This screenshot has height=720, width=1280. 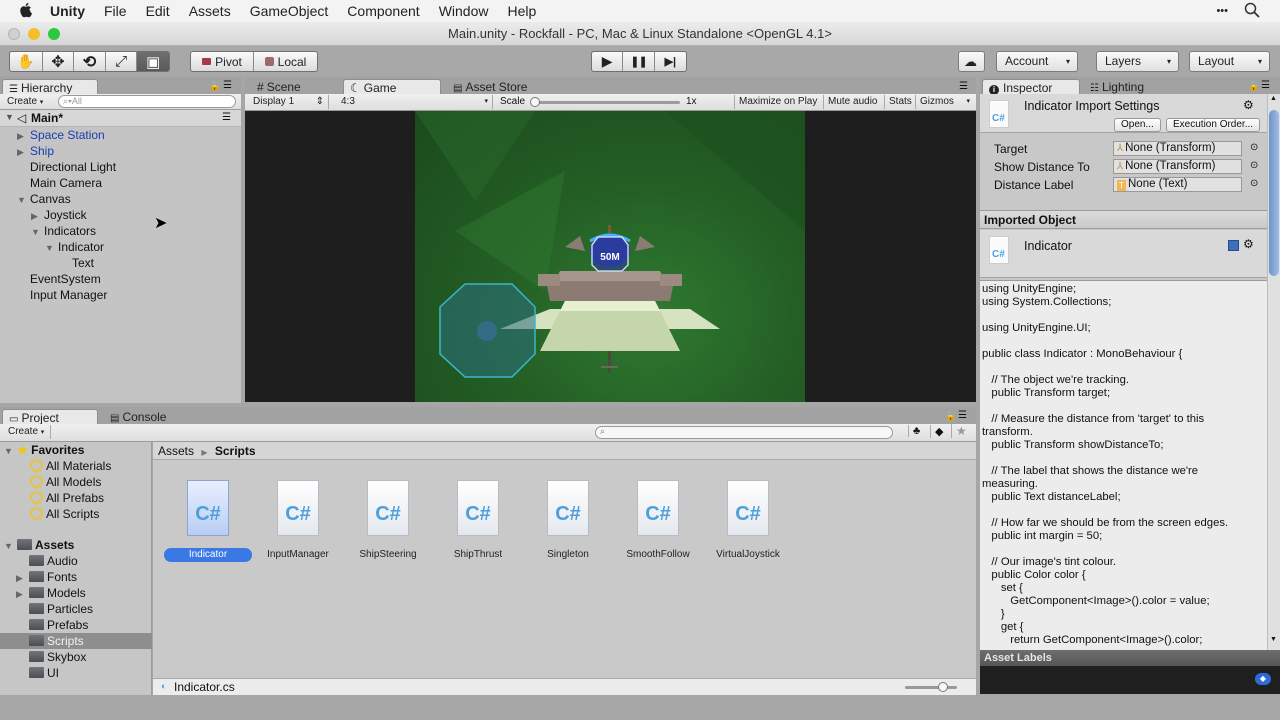 I want to click on menu-edit: Edit, so click(x=158, y=11).